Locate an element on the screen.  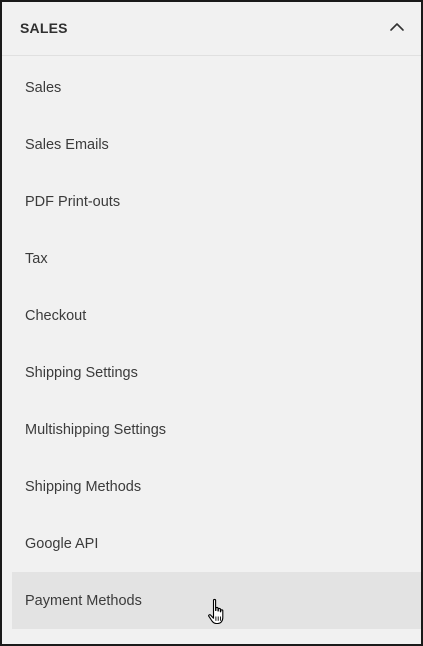
menu-item-label: Google API is located at coordinates (62, 544).